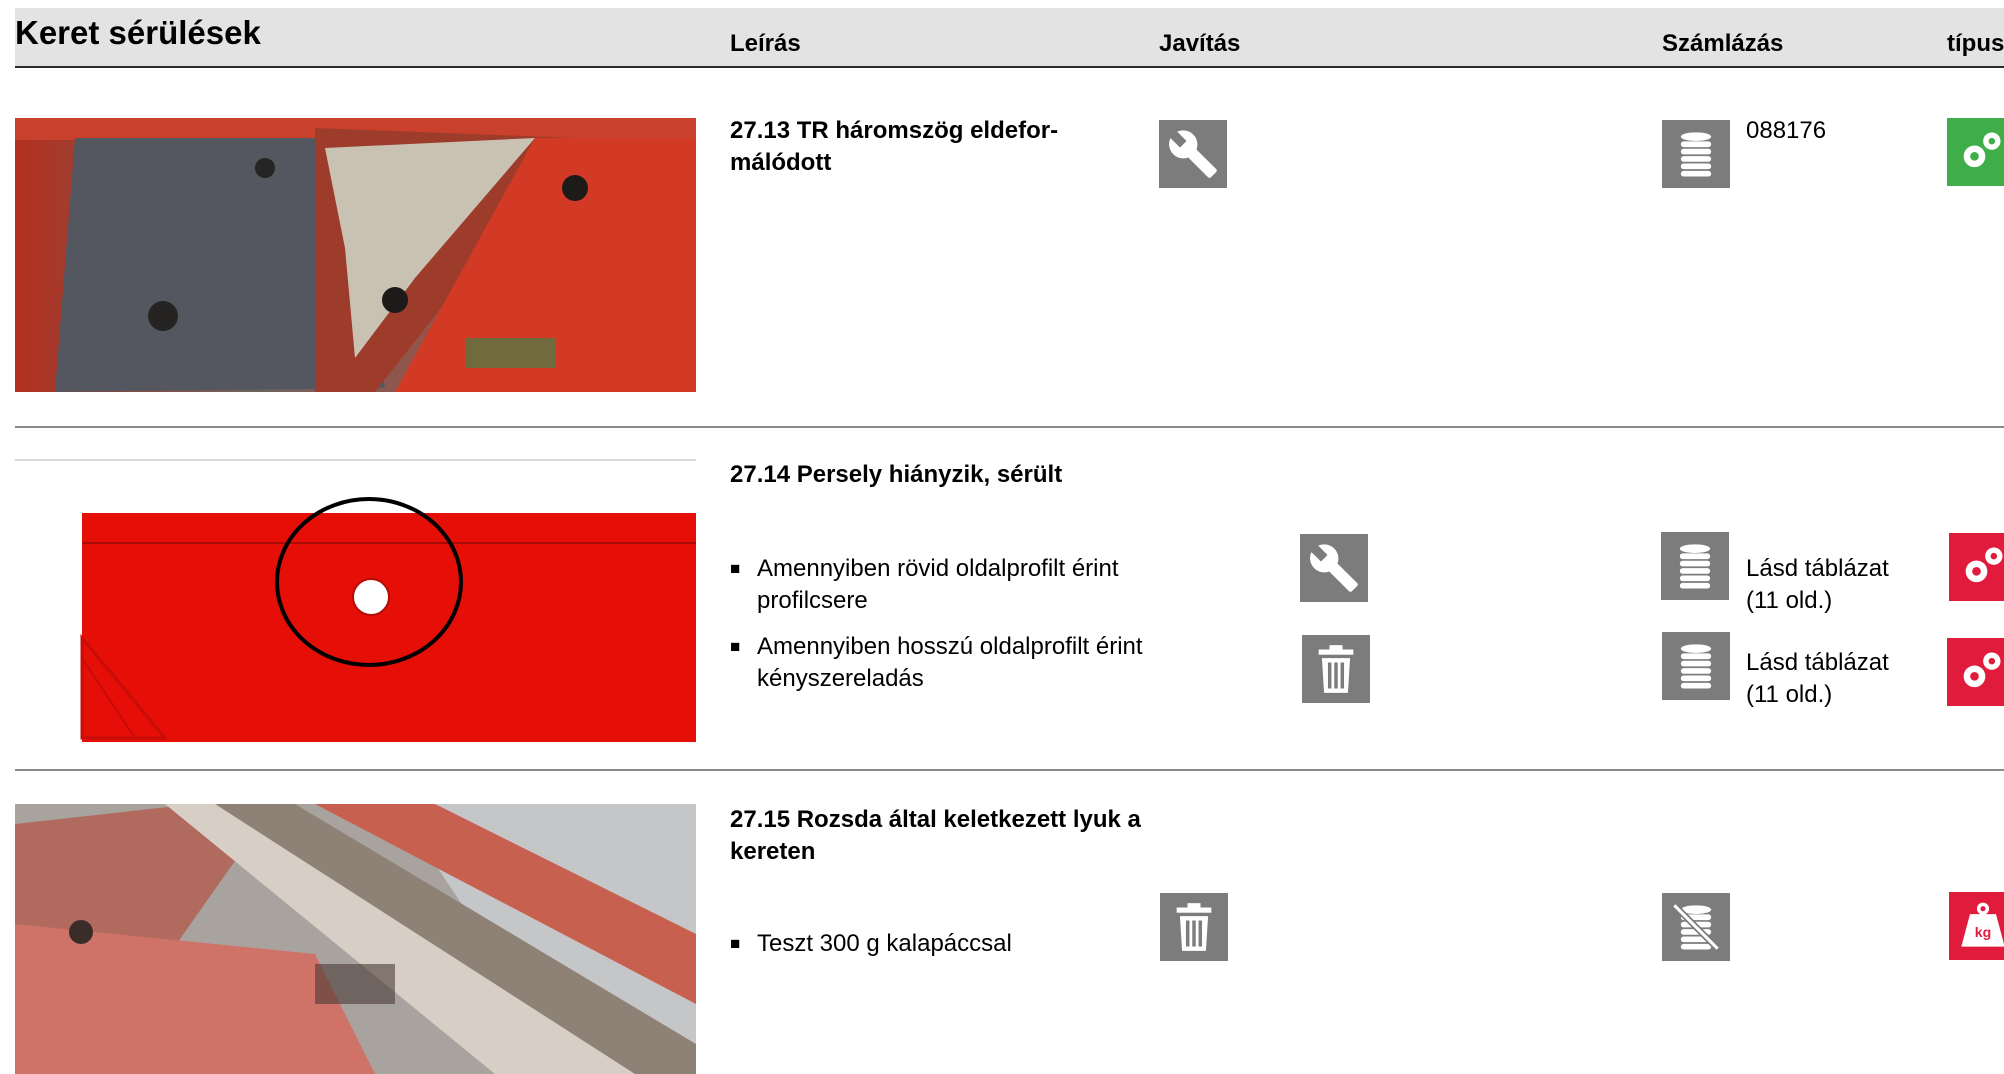 The image size is (2004, 1074). I want to click on billing-code: 088176, so click(1786, 130).